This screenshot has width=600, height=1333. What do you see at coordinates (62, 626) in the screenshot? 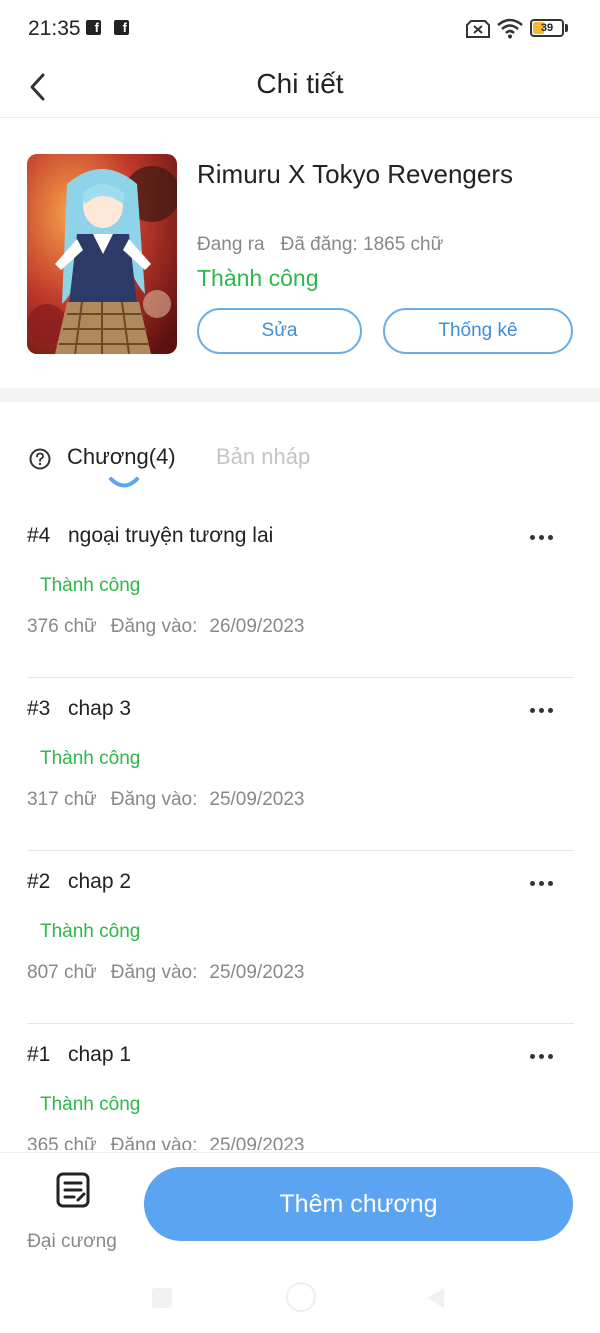
I see `chapter-word-count: 376 chữ` at bounding box center [62, 626].